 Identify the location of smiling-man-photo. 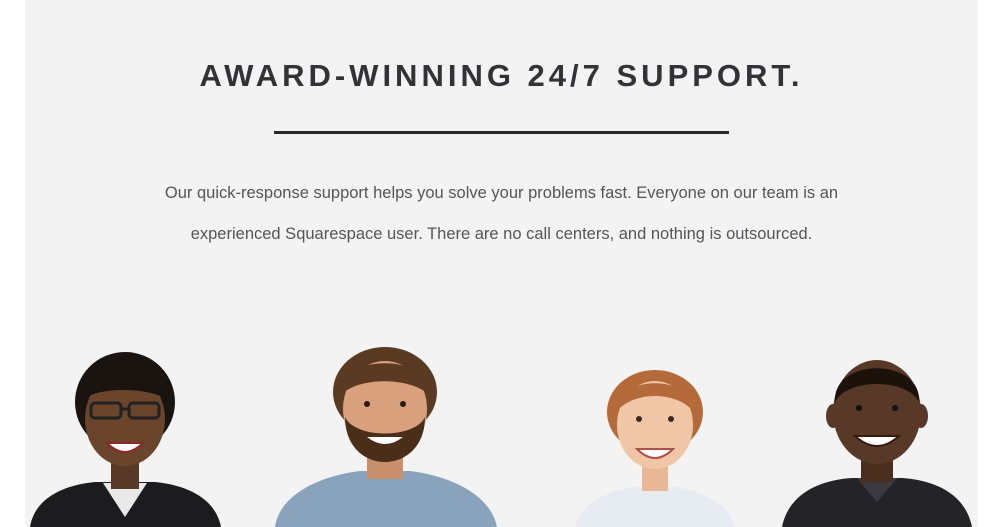
(877, 439).